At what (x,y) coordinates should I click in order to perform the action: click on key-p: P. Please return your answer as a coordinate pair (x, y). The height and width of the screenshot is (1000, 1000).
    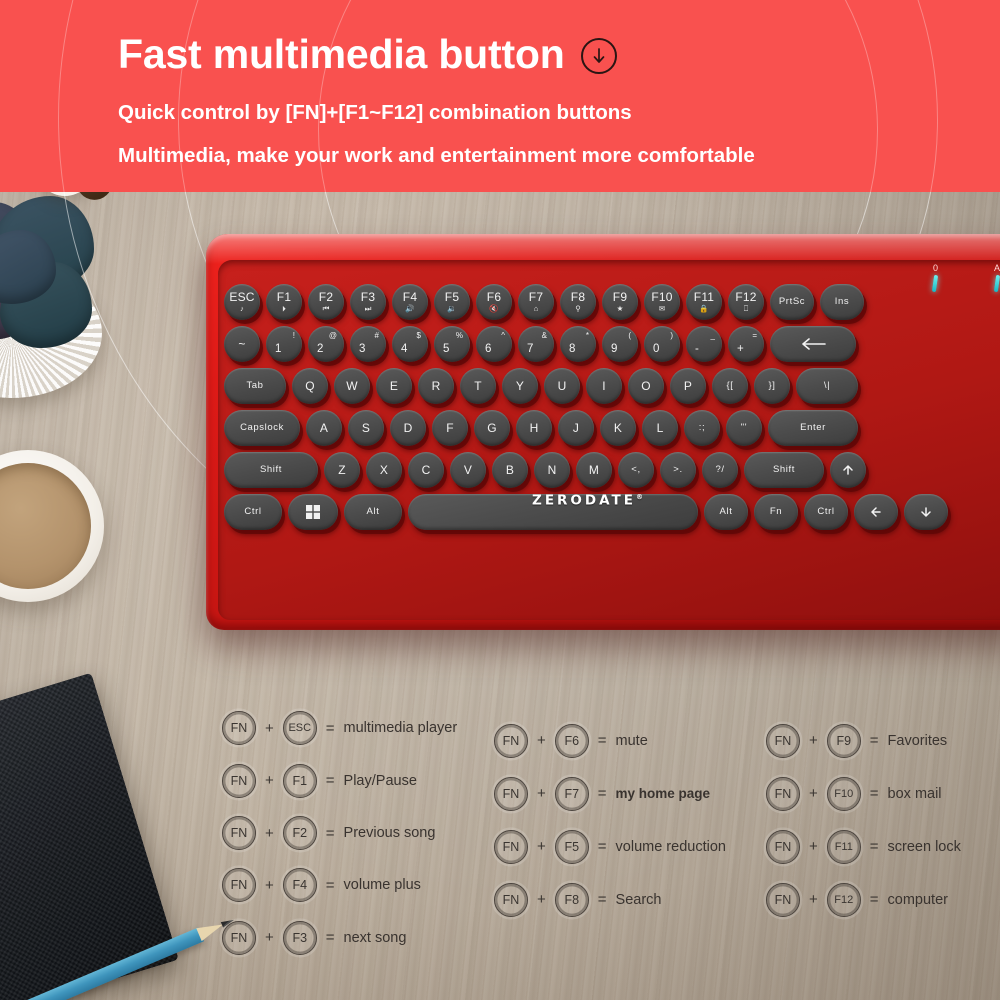
    Looking at the image, I should click on (688, 386).